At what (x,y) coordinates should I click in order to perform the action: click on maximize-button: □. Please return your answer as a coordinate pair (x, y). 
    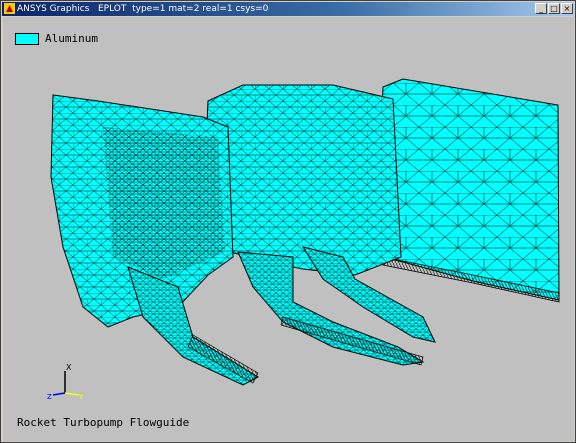
    Looking at the image, I should click on (554, 8).